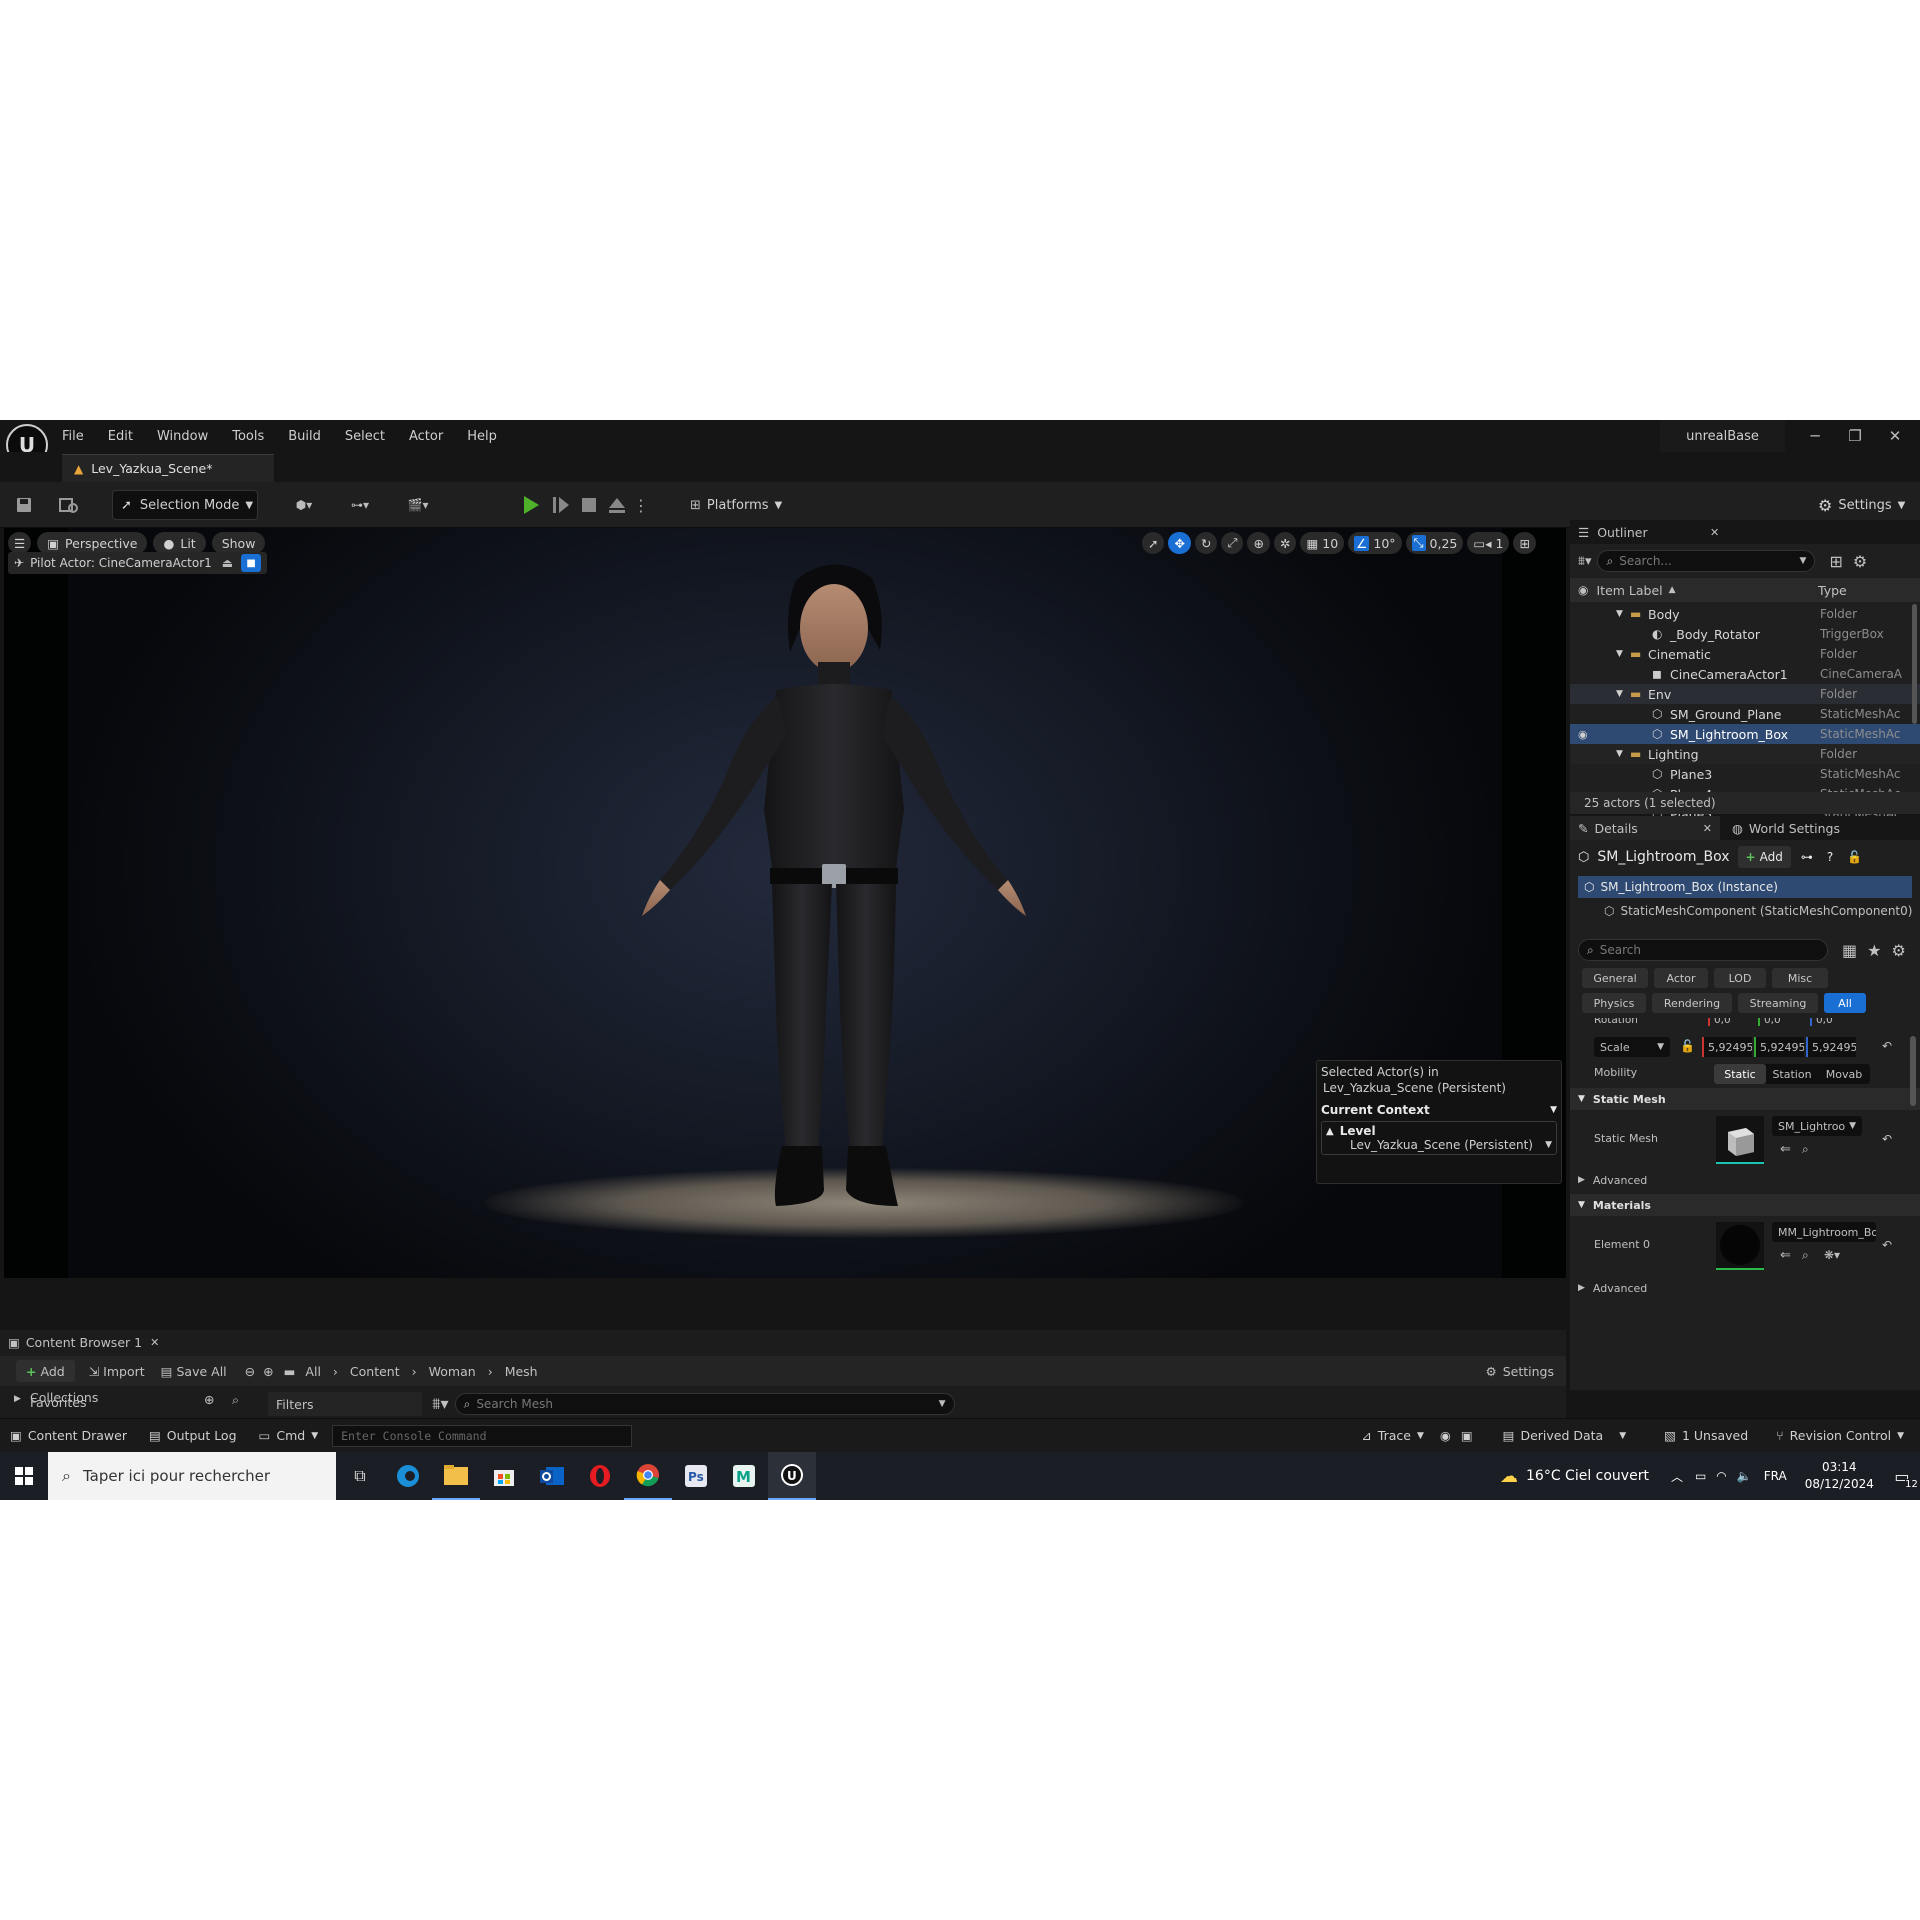 Image resolution: width=1920 pixels, height=1920 pixels. Describe the element at coordinates (561, 505) in the screenshot. I see `step-icon` at that location.